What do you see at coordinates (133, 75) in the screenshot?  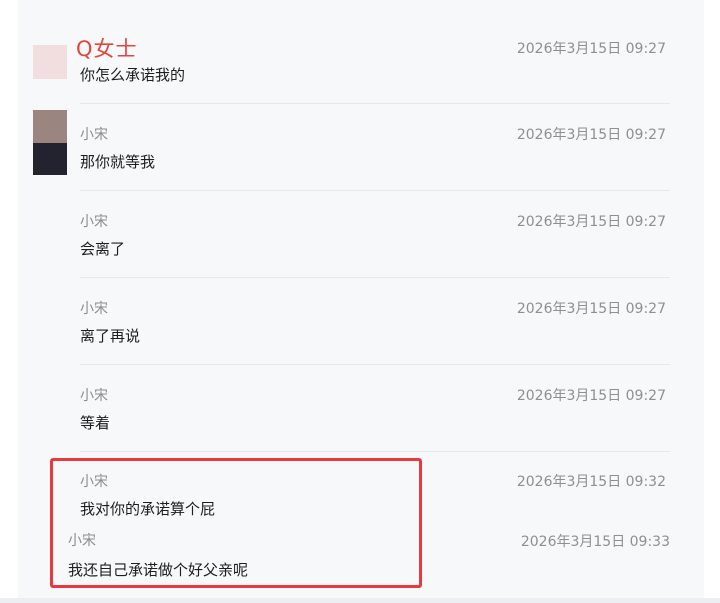 I see `message-text: 你怎么承诺我的` at bounding box center [133, 75].